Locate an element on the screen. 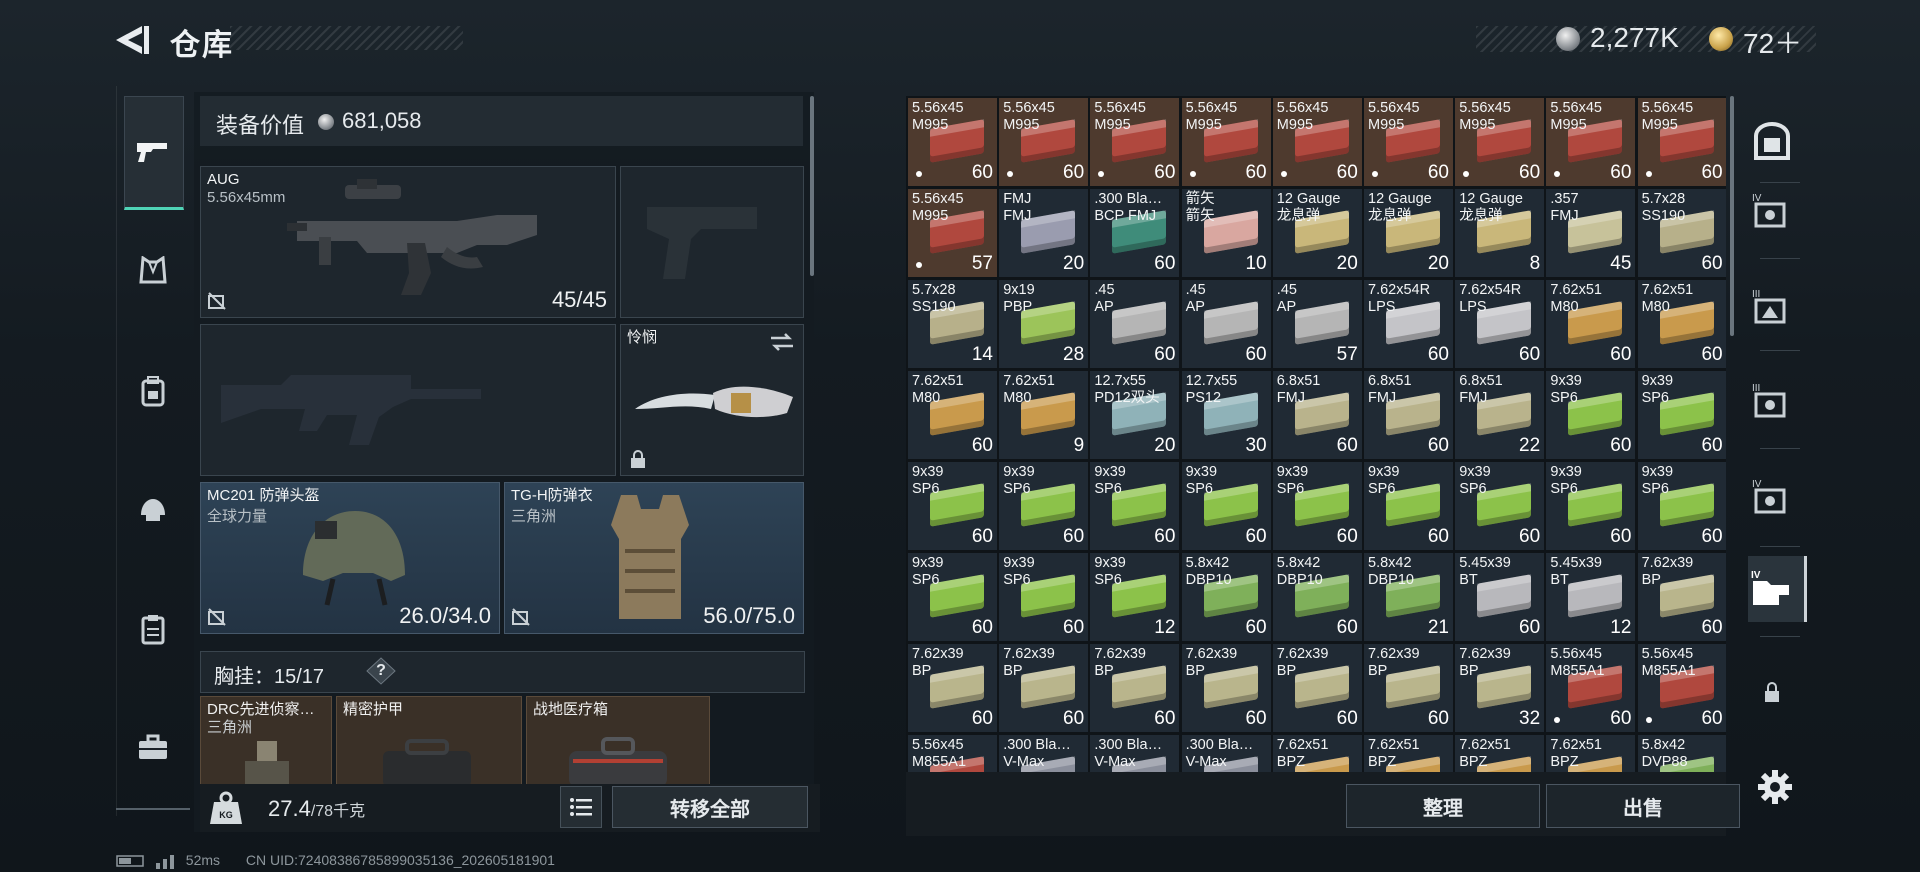 Image resolution: width=1920 pixels, height=872 pixels. helmet-tab-icon is located at coordinates (153, 509).